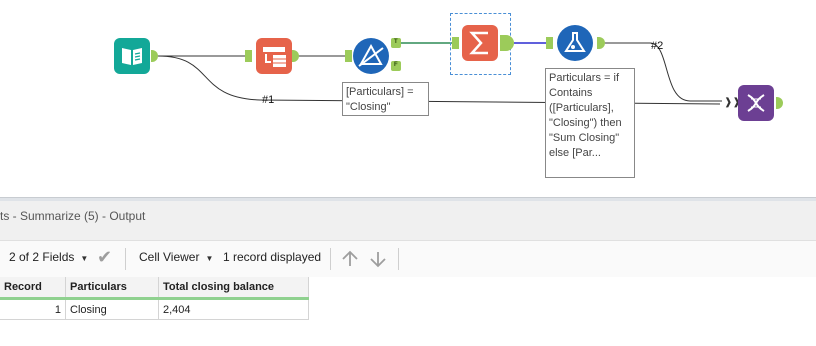 The width and height of the screenshot is (816, 346). I want to click on cell-total-closing-balance: 2,404, so click(233, 309).